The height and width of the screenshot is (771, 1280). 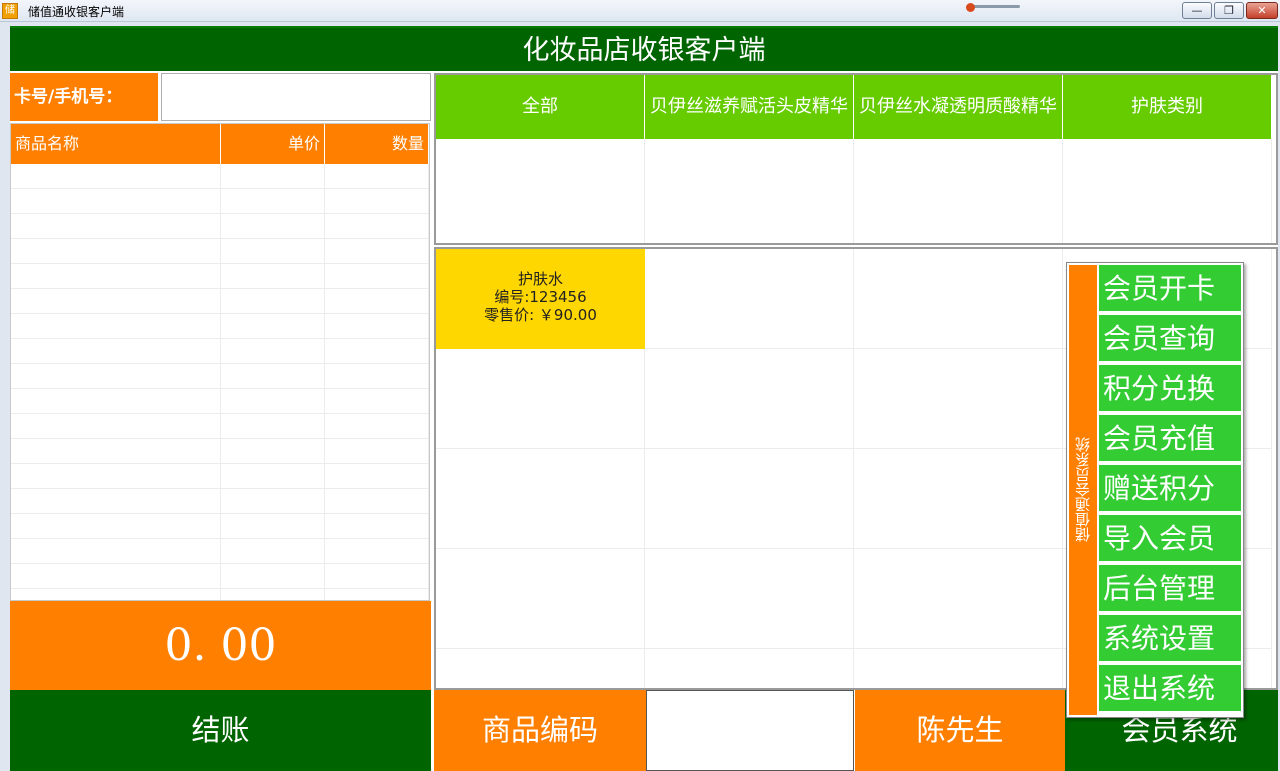 I want to click on slider-knob, so click(x=970, y=7).